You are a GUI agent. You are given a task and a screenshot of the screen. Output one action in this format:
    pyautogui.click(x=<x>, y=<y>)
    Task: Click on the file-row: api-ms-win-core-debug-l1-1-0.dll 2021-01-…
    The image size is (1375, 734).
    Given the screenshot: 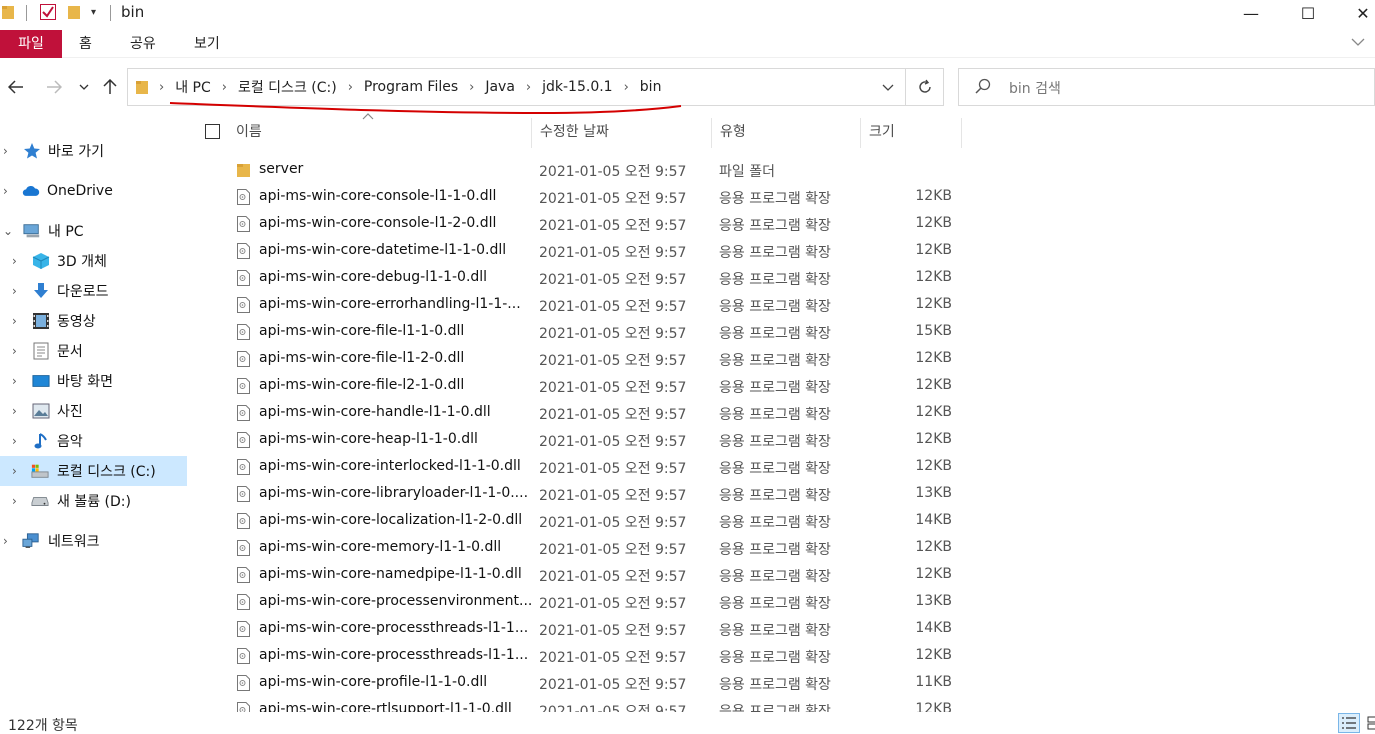 What is the action you would take?
    pyautogui.click(x=585, y=278)
    